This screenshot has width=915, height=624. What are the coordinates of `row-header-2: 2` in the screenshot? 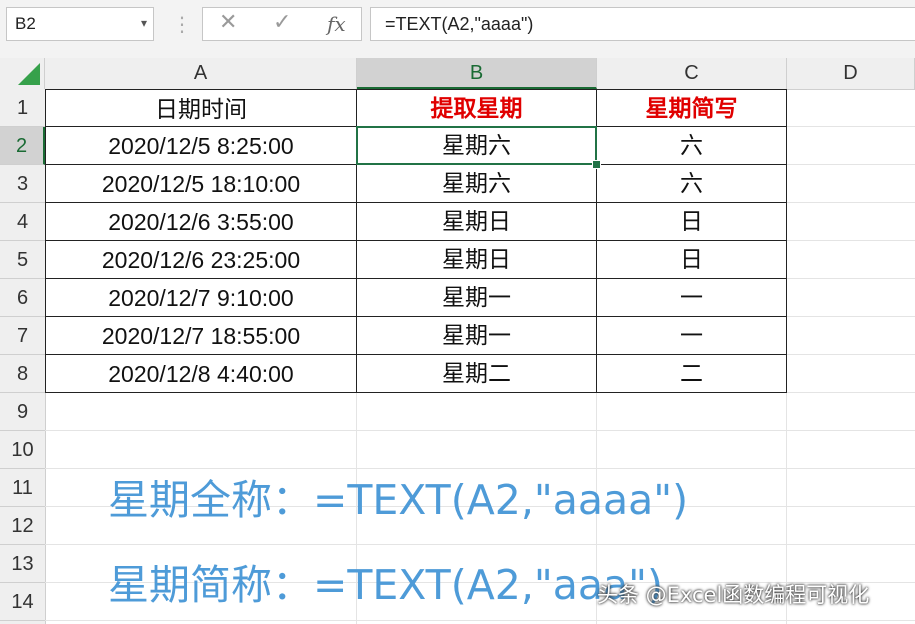 It's located at (22, 146).